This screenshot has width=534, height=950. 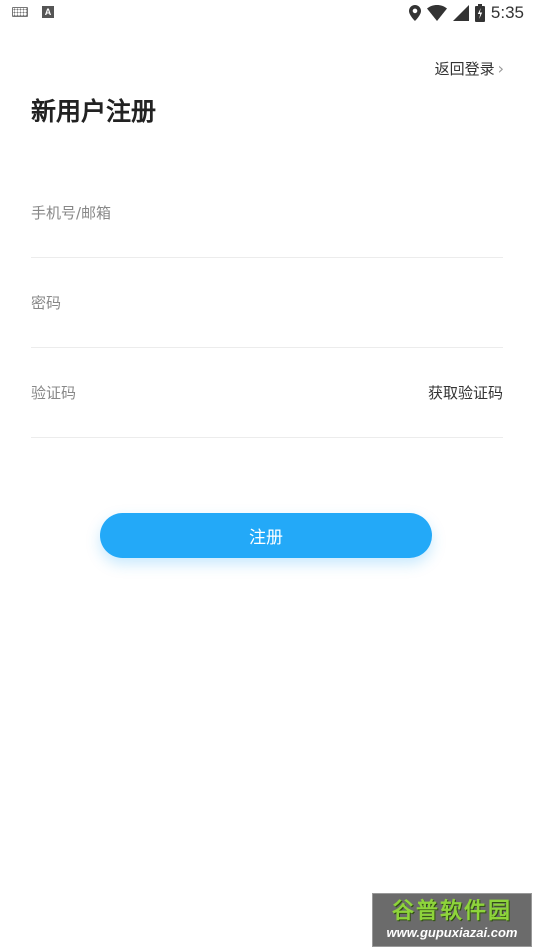 I want to click on status-bar: A 5:35, so click(x=267, y=14).